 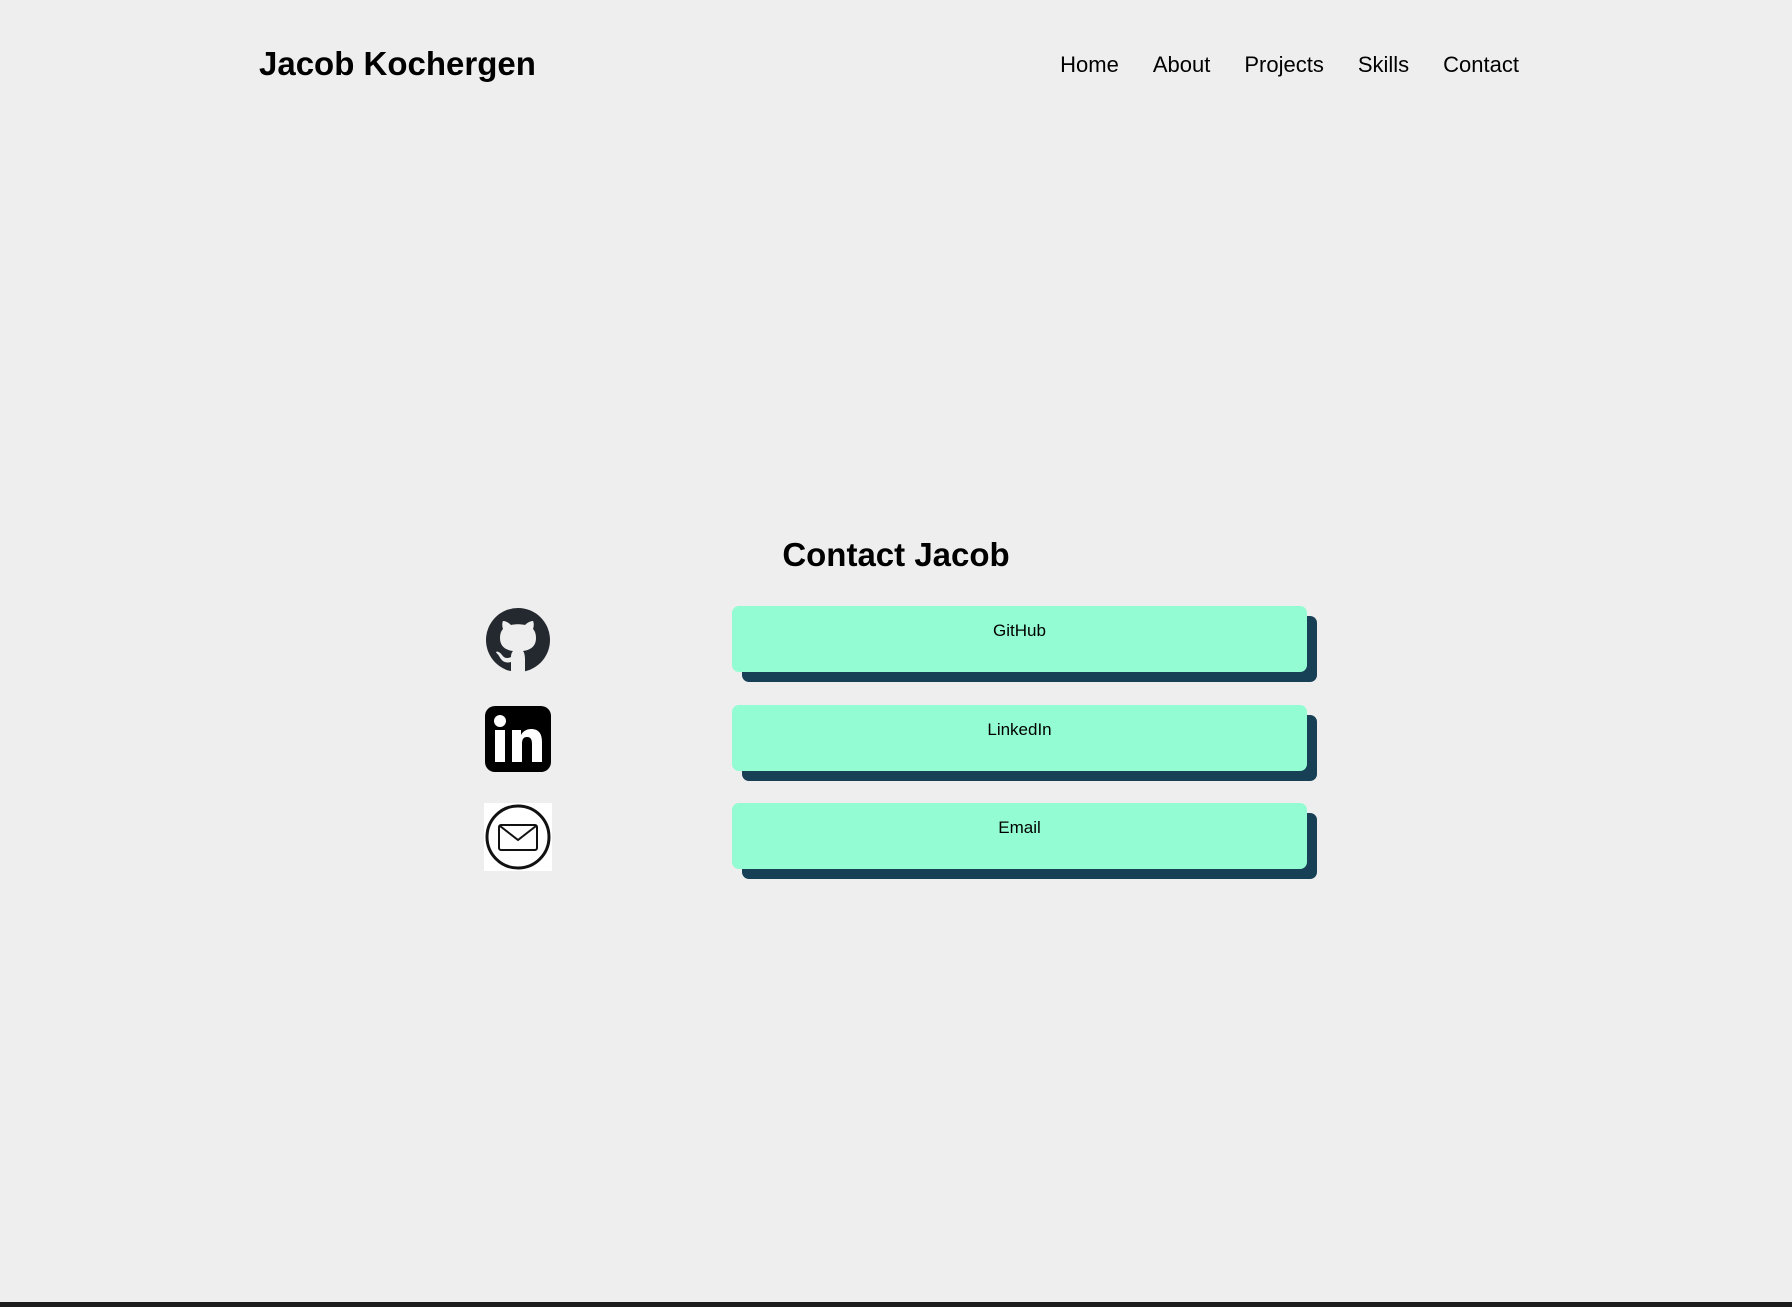 I want to click on contact-row-email: Email, so click(x=902, y=843).